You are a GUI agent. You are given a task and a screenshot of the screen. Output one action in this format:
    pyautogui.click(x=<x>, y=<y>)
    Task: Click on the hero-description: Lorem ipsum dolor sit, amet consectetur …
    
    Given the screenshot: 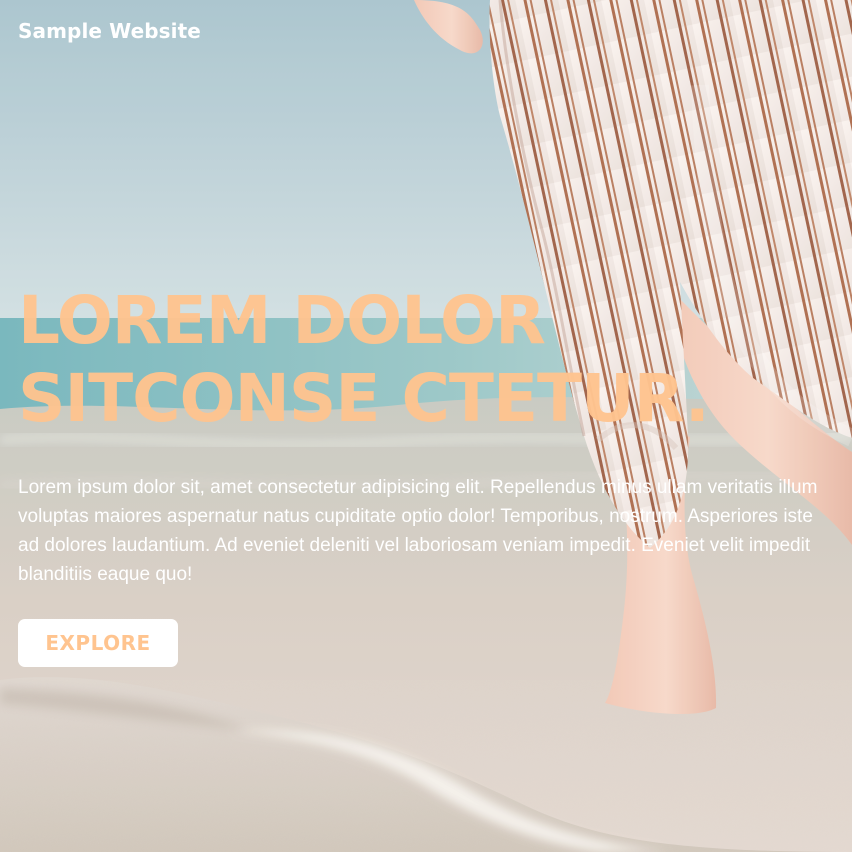 What is the action you would take?
    pyautogui.click(x=418, y=531)
    